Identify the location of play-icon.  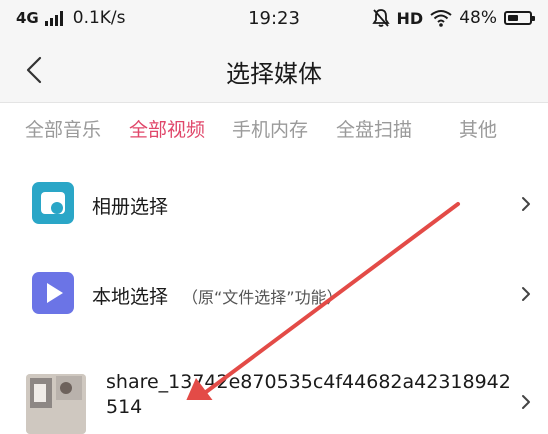
(53, 293).